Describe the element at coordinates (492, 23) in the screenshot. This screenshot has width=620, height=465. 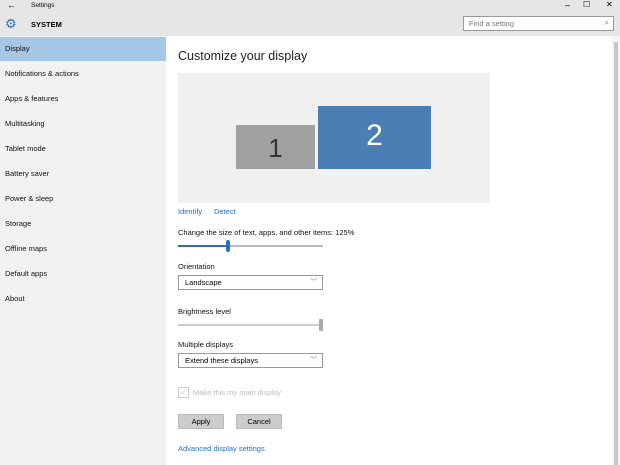
I see `search-placeholder: Find a setting` at that location.